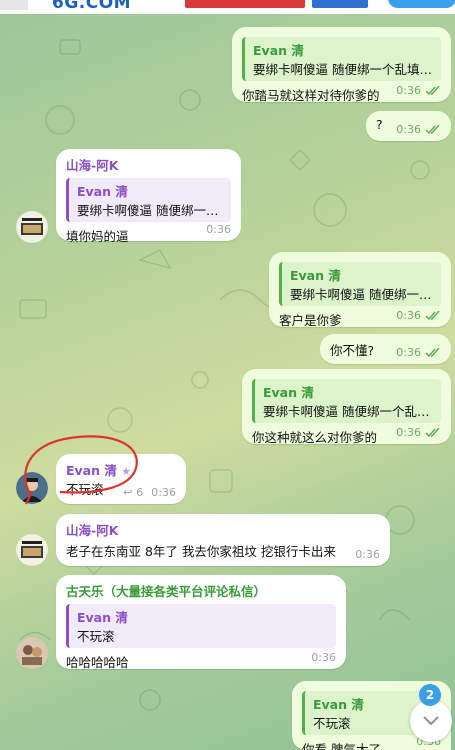  I want to click on banner-blue-block, so click(340, 4).